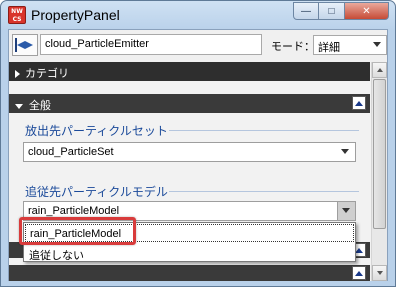  Describe the element at coordinates (189, 273) in the screenshot. I see `collapsed-section-header` at that location.